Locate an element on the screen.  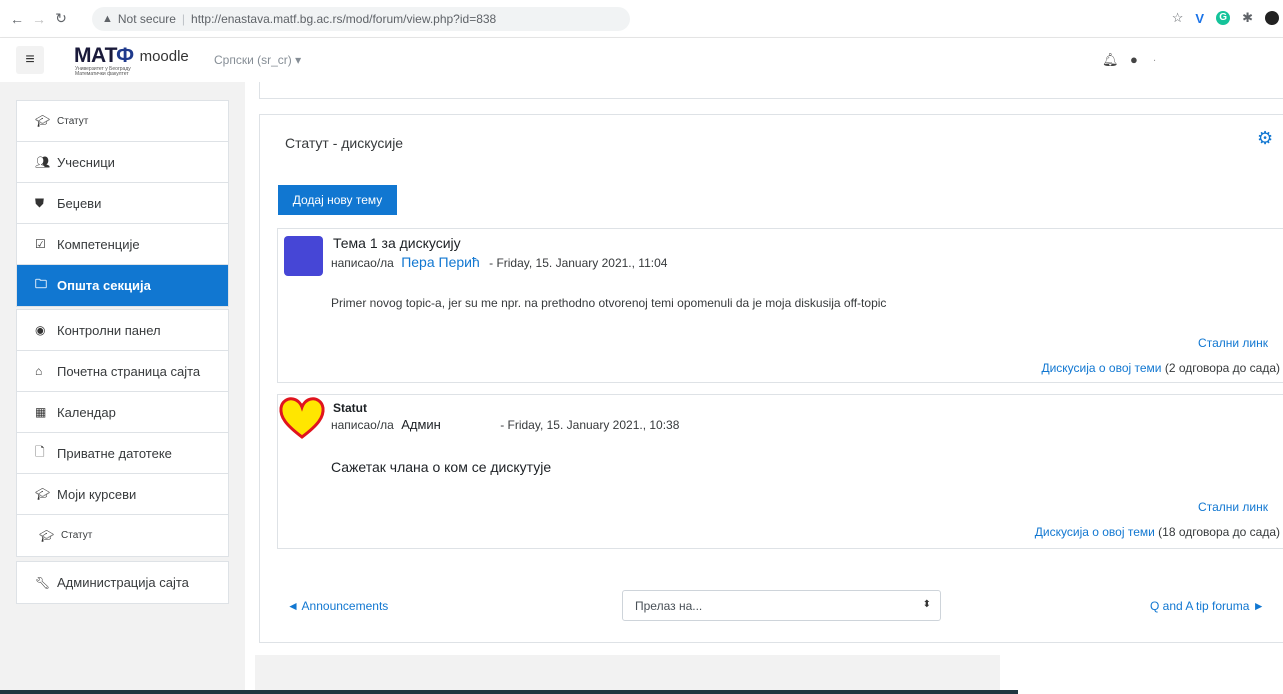
nav-item-label: Учесници is located at coordinates (86, 162).